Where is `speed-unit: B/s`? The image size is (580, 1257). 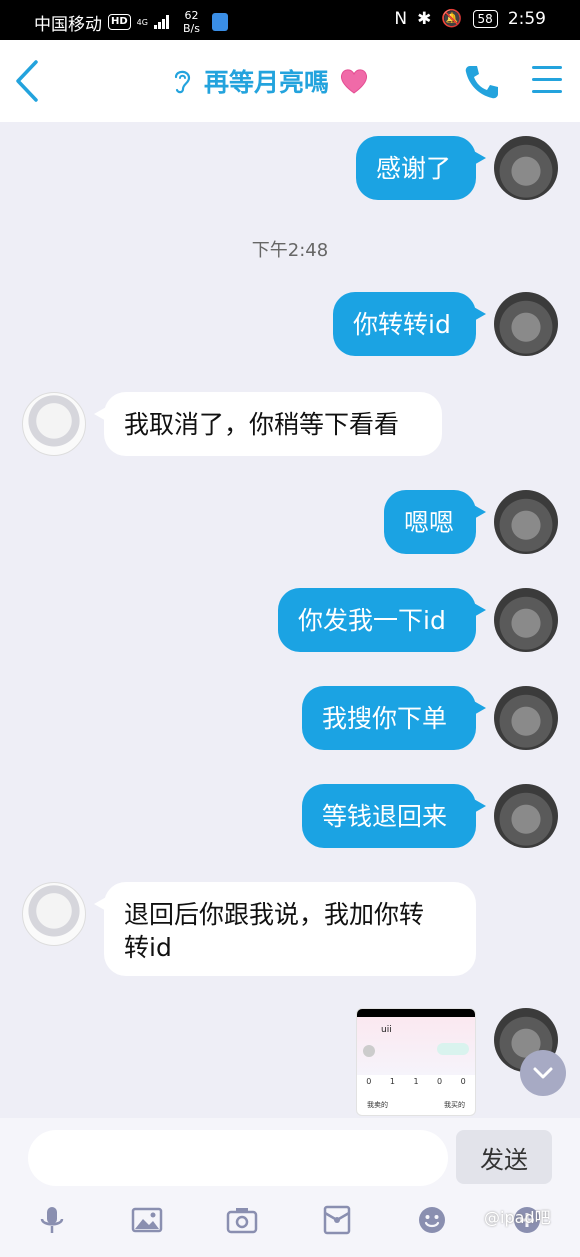
speed-unit: B/s is located at coordinates (191, 28).